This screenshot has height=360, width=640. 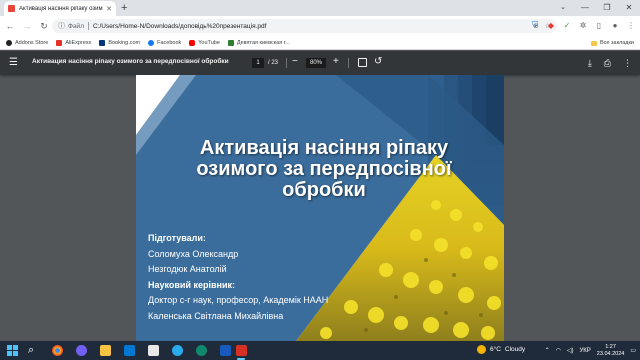 What do you see at coordinates (11, 8) in the screenshot?
I see `pdf-favicon-icon` at bounding box center [11, 8].